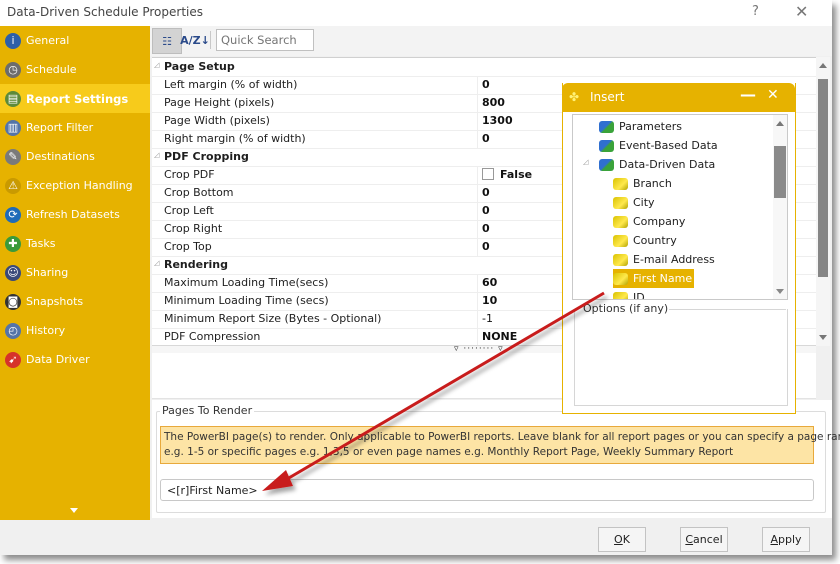 This screenshot has width=840, height=564. I want to click on tree-scroll-thumb, so click(780, 172).